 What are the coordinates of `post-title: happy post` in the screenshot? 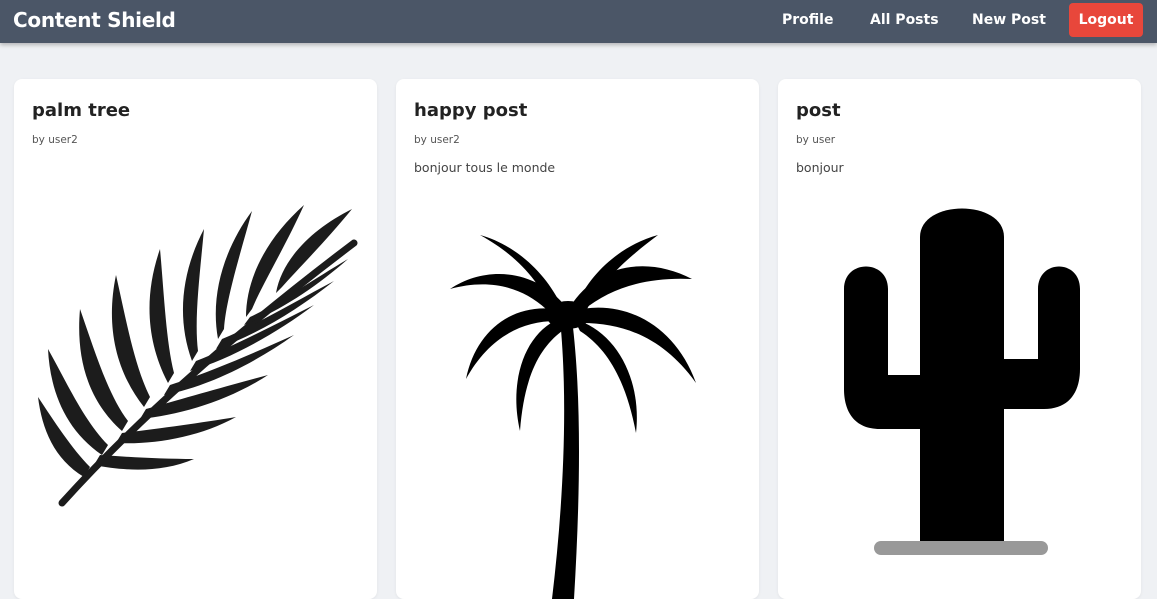 It's located at (471, 110).